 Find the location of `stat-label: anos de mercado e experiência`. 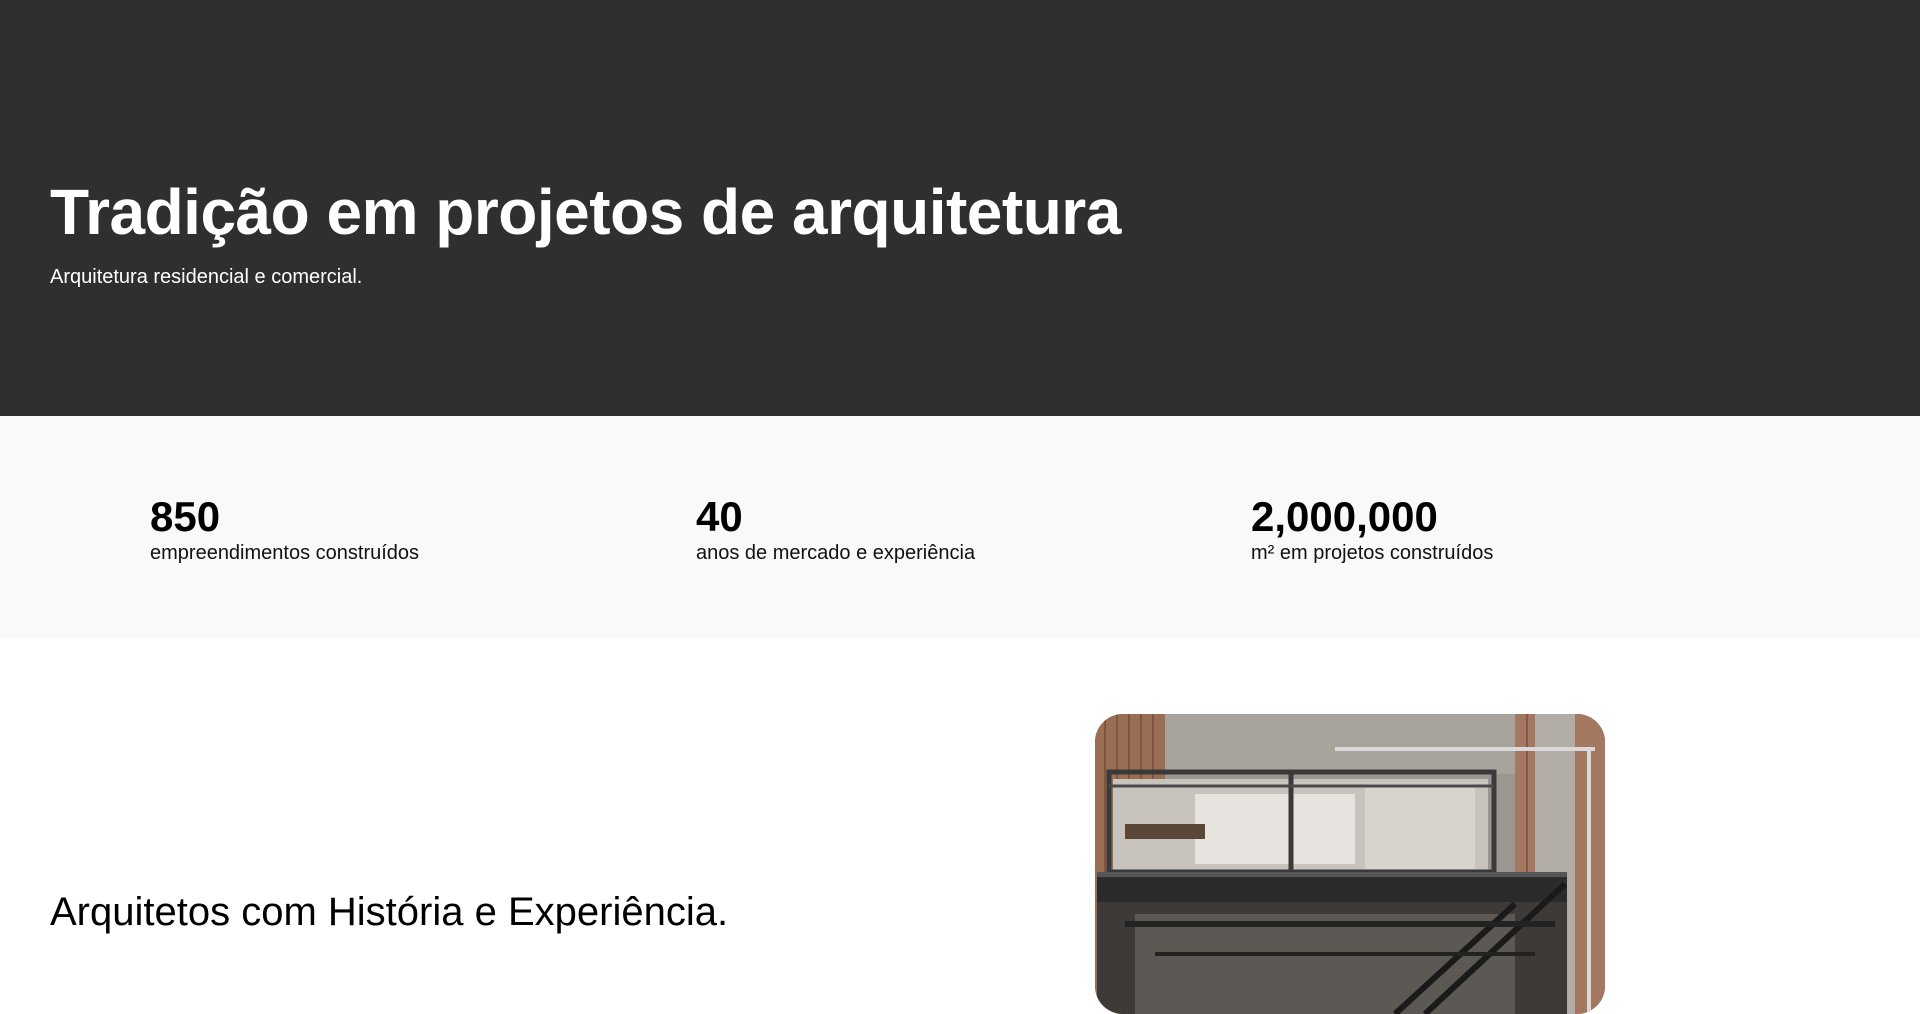

stat-label: anos de mercado e experiência is located at coordinates (836, 553).